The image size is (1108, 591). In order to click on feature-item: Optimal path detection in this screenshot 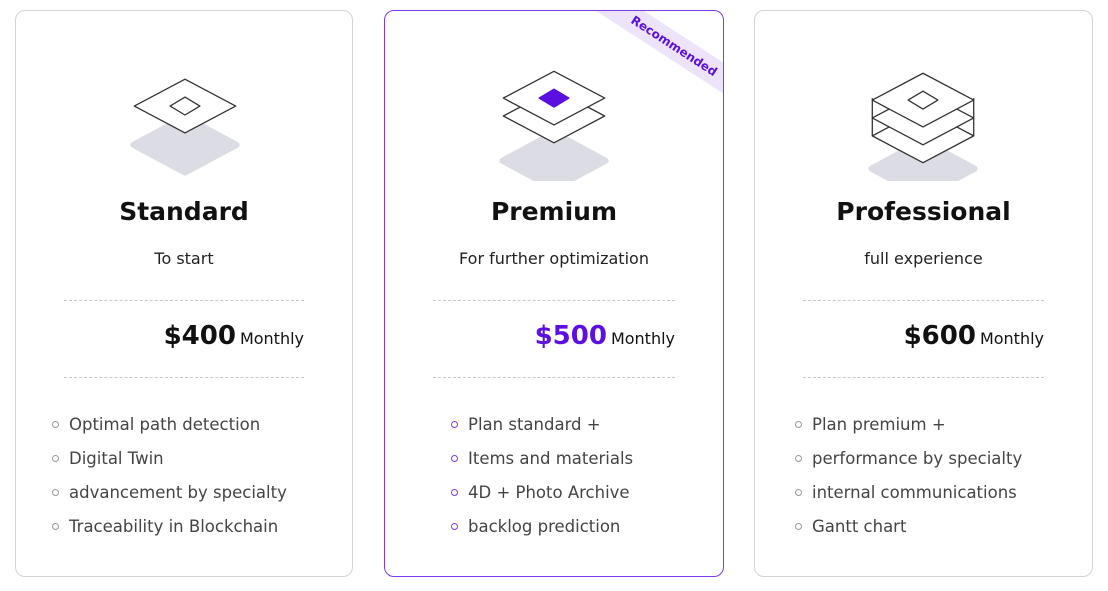, I will do `click(169, 424)`.